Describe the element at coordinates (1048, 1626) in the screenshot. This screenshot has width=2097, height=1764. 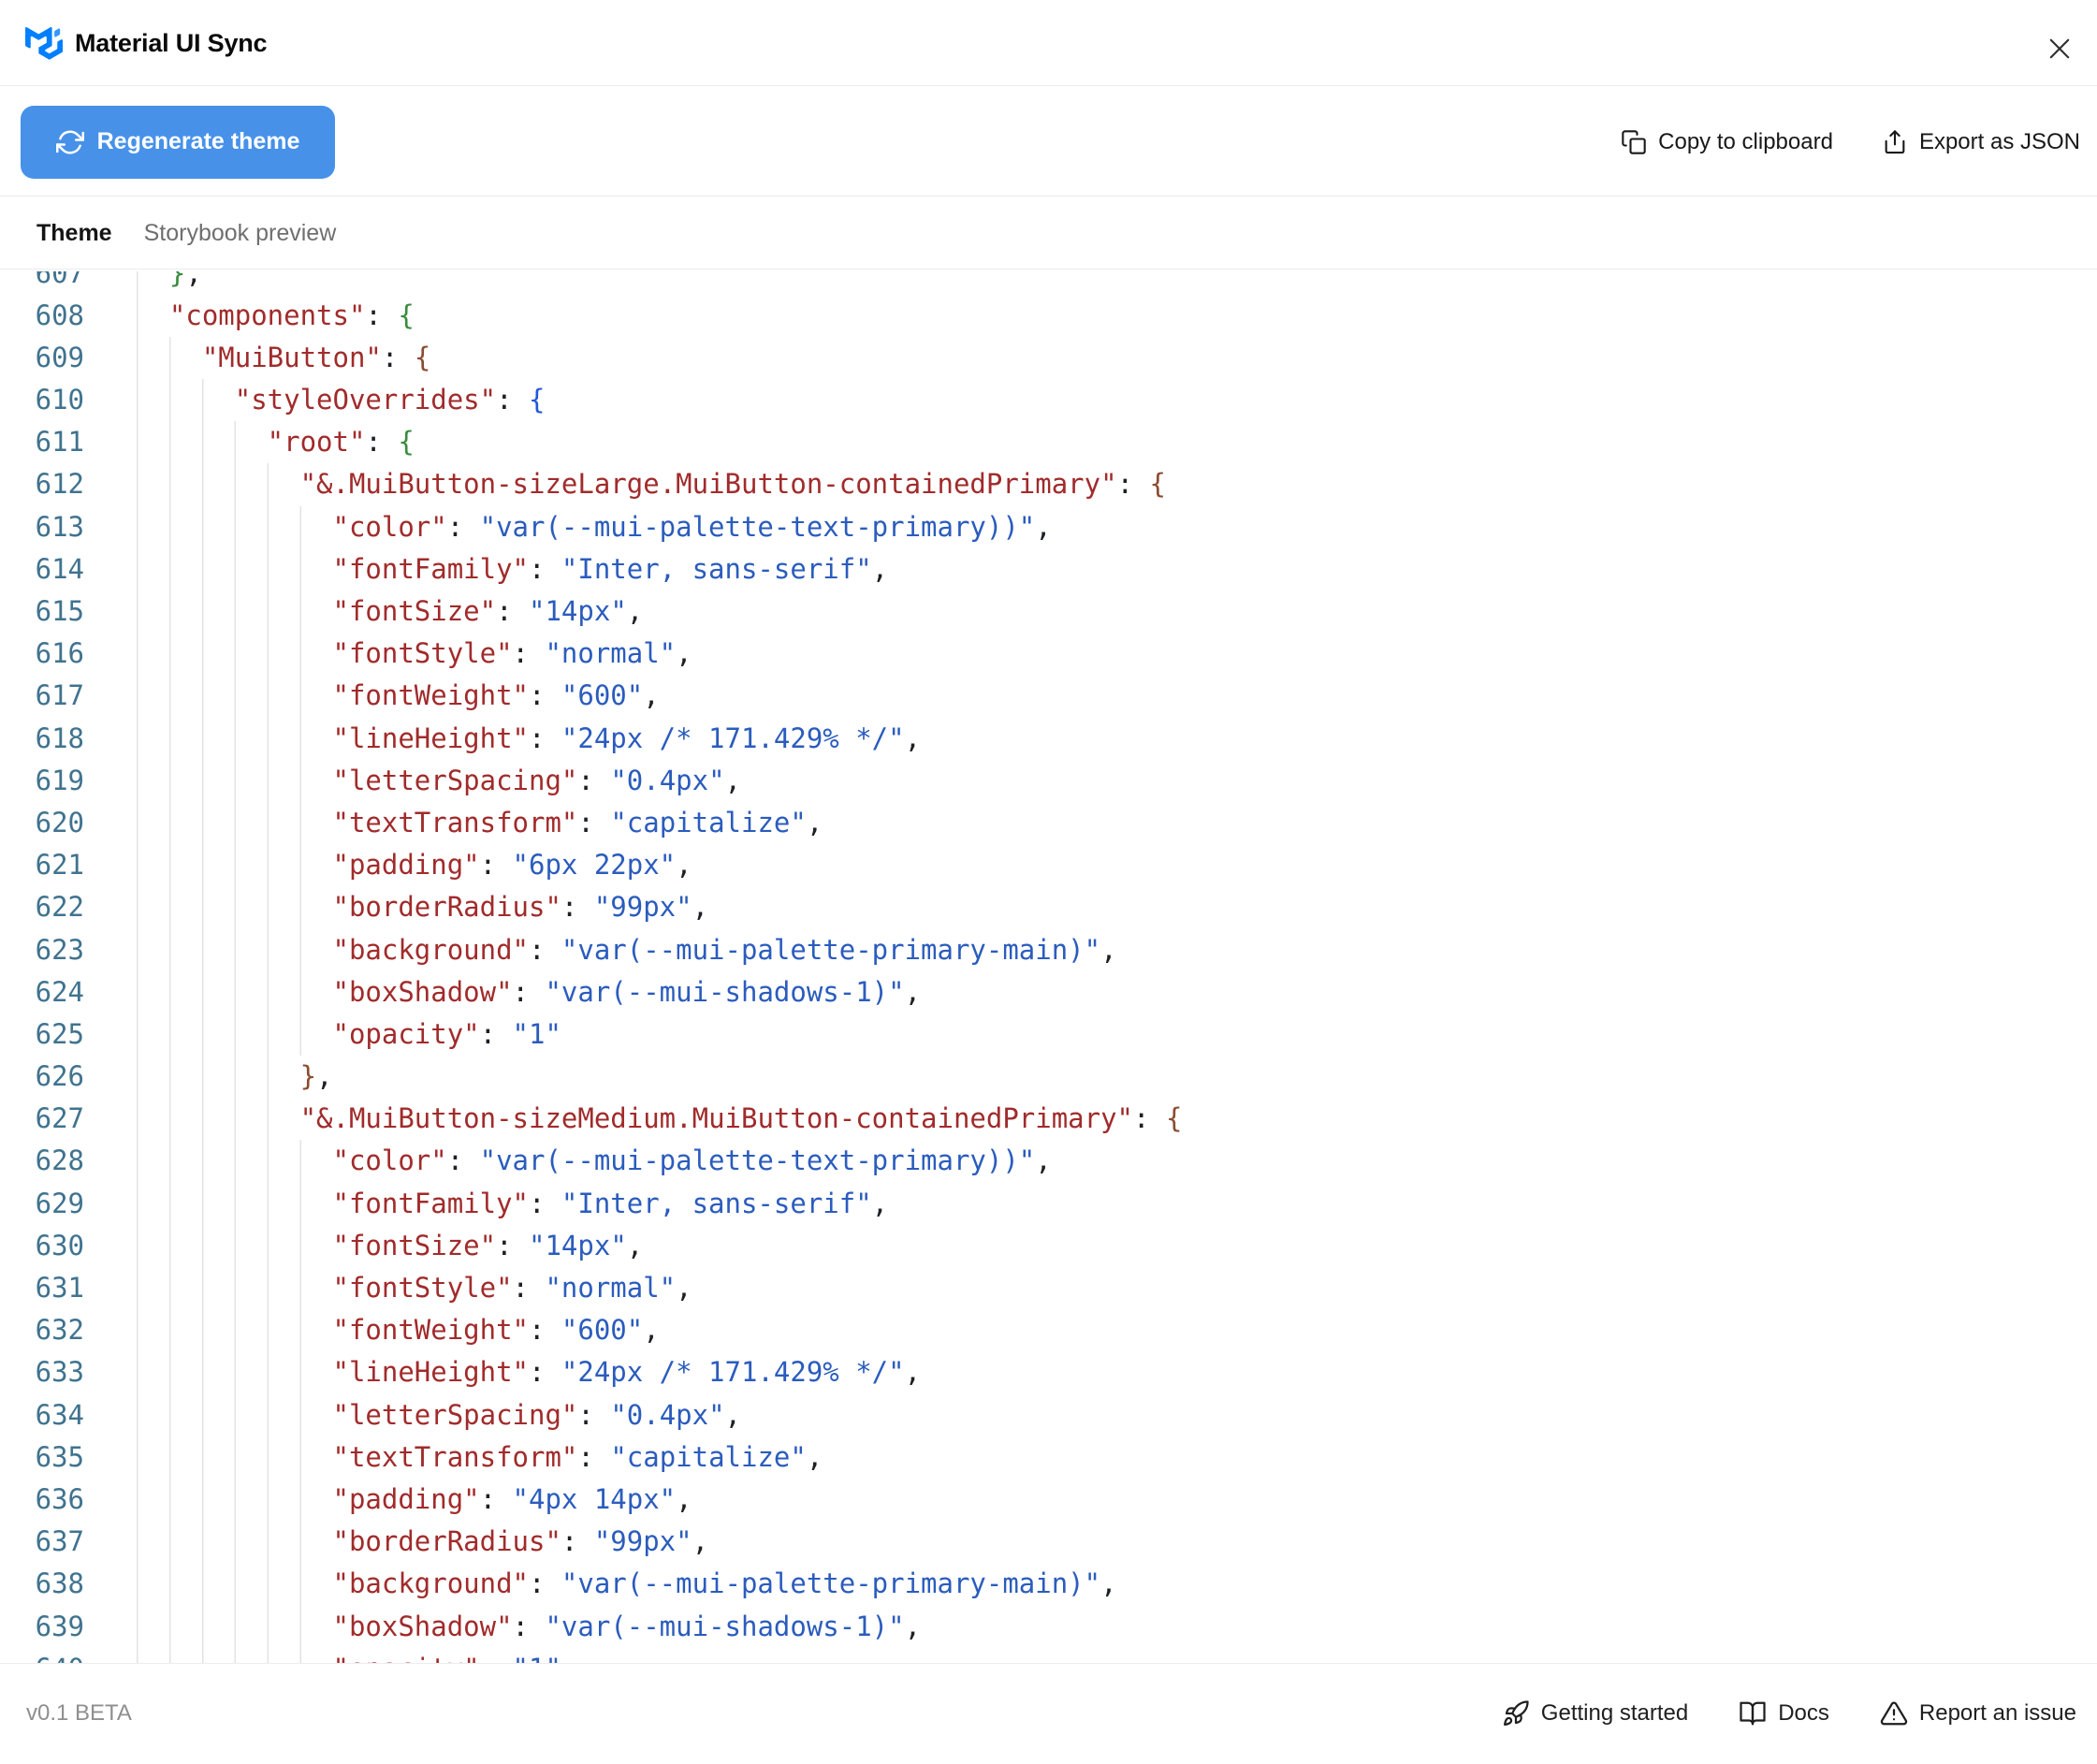
I see `code-line: 639 "boxShadow": "var(--mui-shadows-1)",` at that location.